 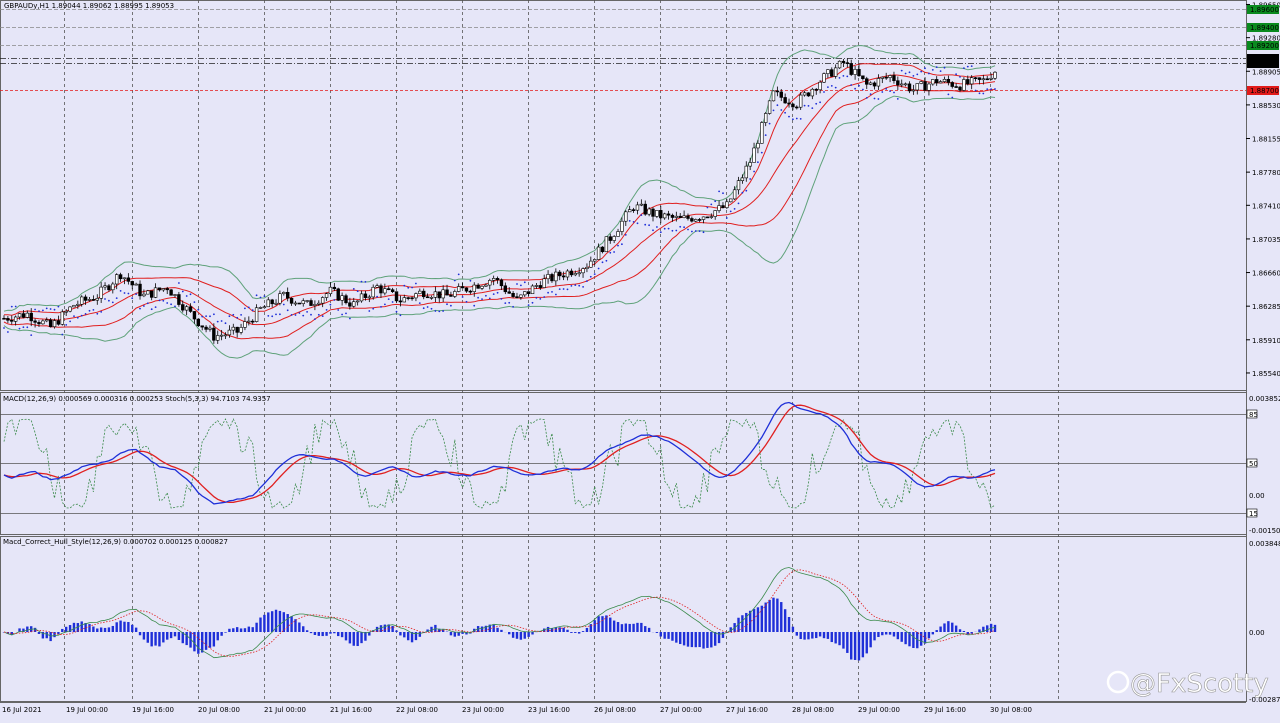 I want to click on price-tick-label: 1.87410, so click(x=1266, y=206).